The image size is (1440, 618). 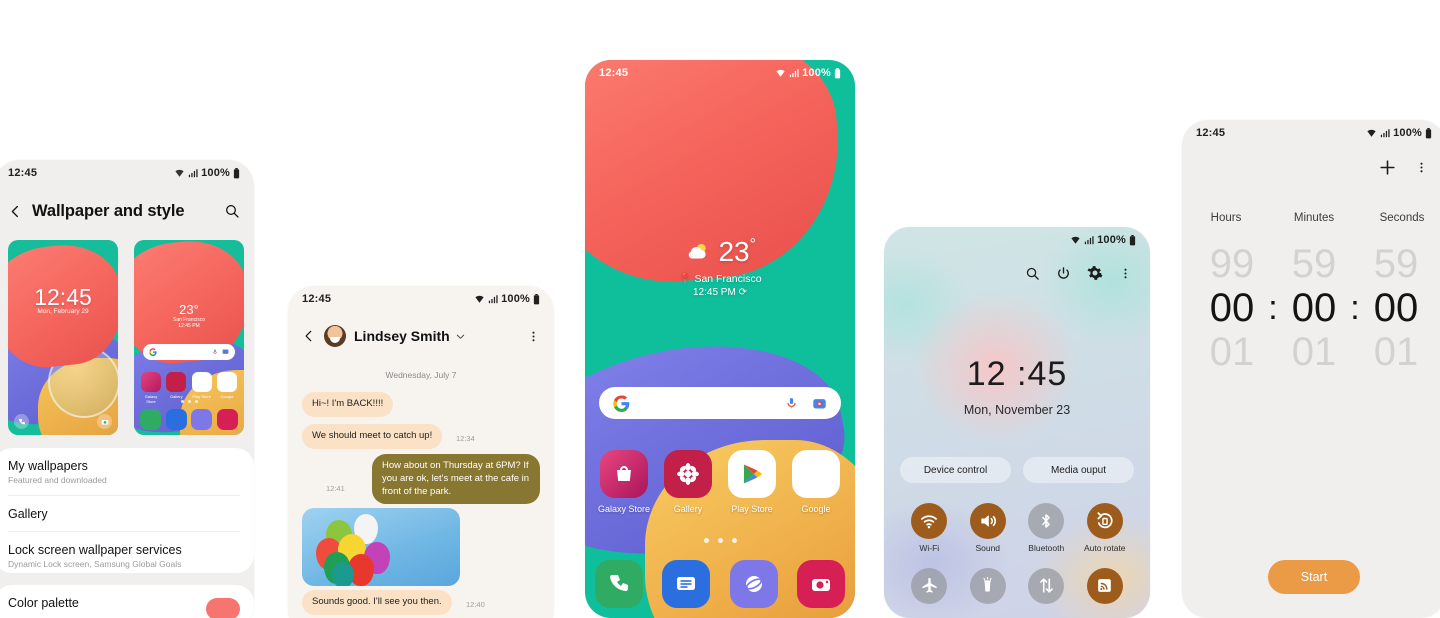 I want to click on image-message, so click(x=381, y=547).